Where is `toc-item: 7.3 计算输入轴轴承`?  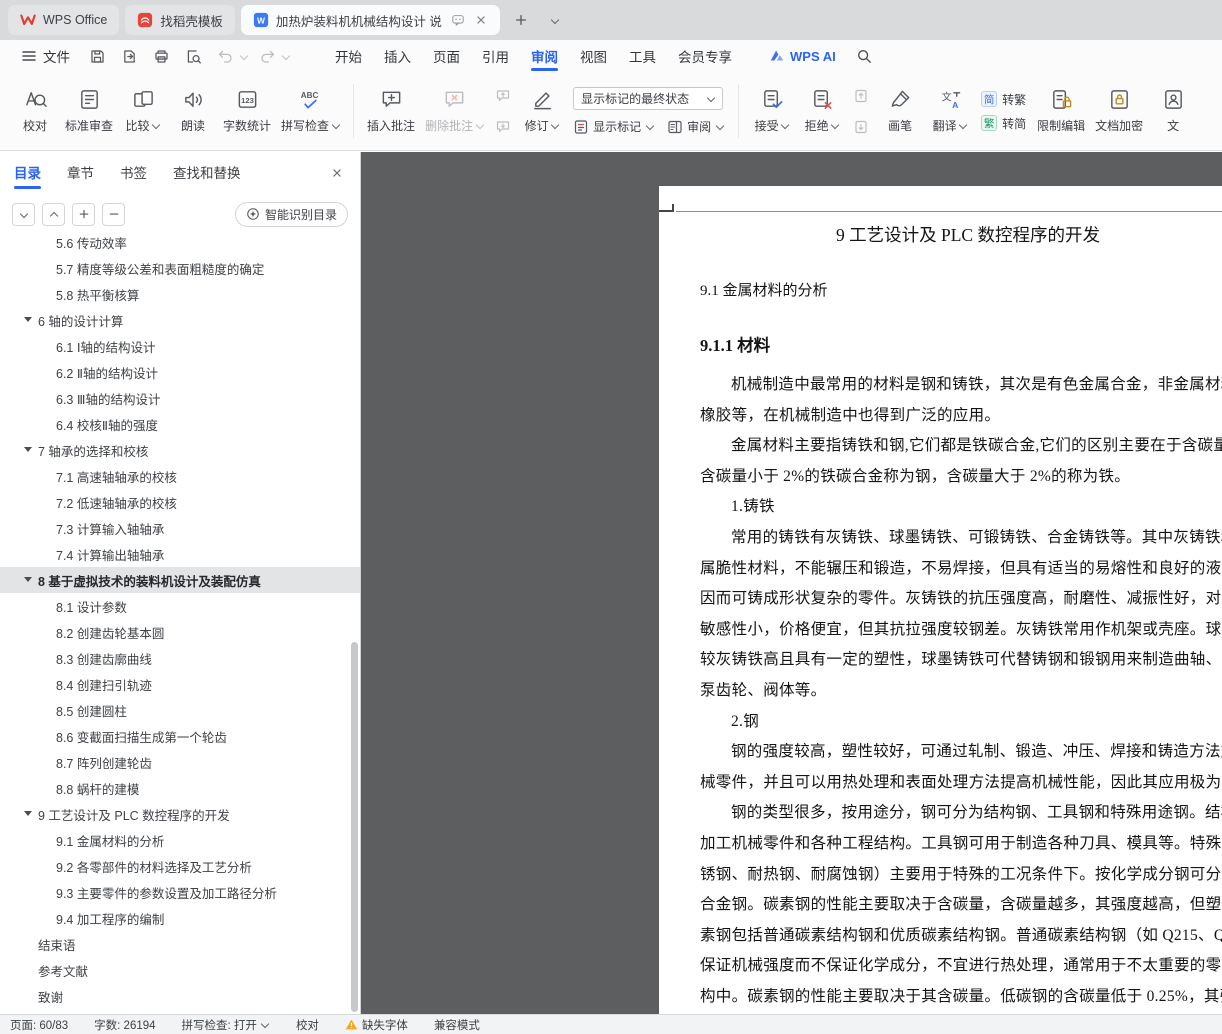
toc-item: 7.3 计算输入轴轴承 is located at coordinates (180, 528).